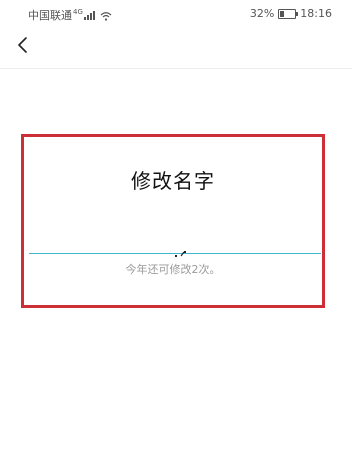 This screenshot has width=352, height=462. I want to click on network-type-label: 4G, so click(78, 12).